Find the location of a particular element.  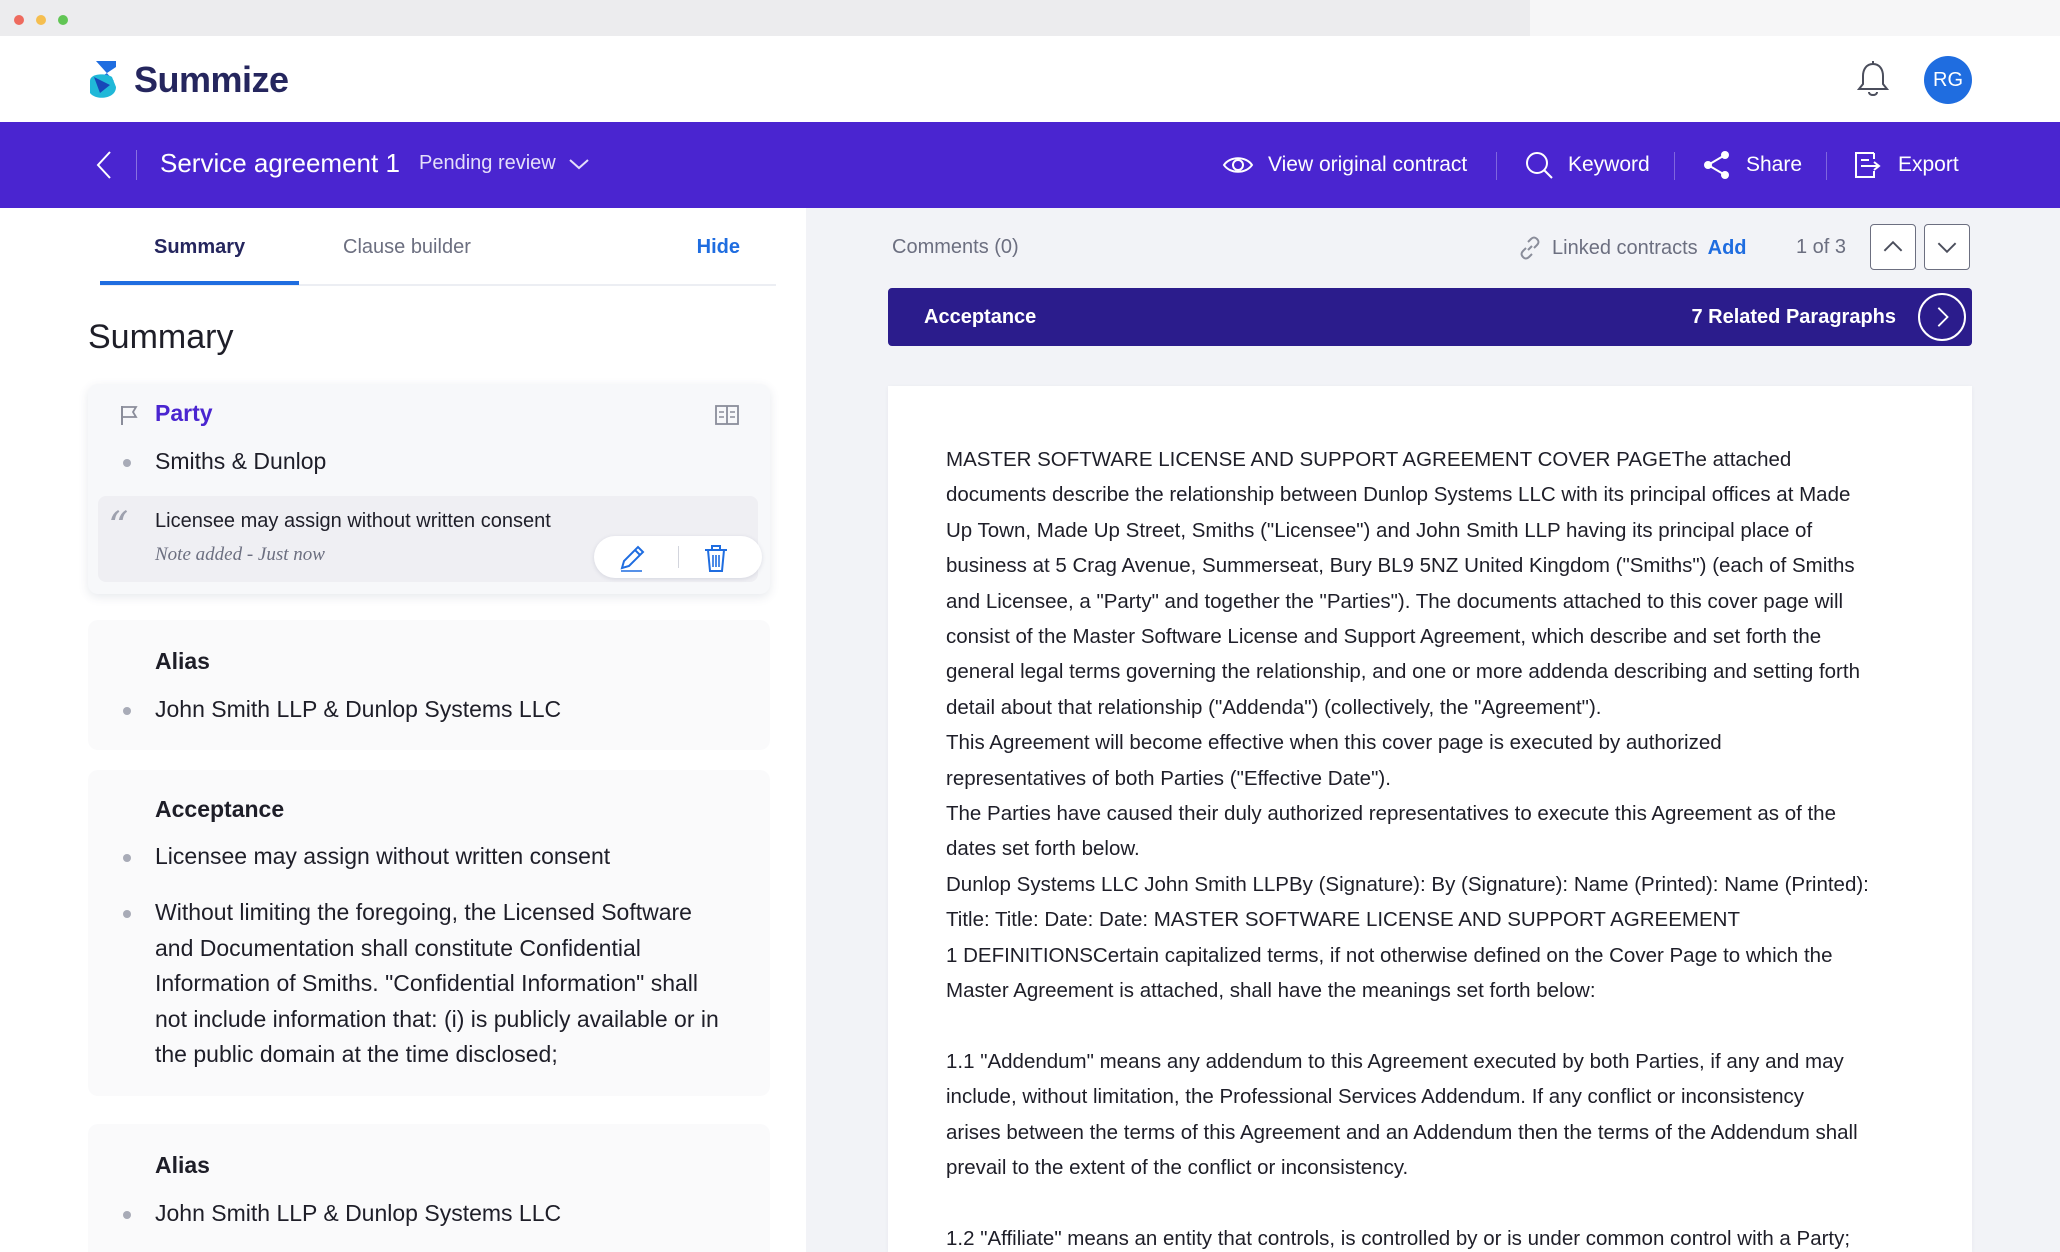

acceptance-title: Acceptance is located at coordinates (220, 809).